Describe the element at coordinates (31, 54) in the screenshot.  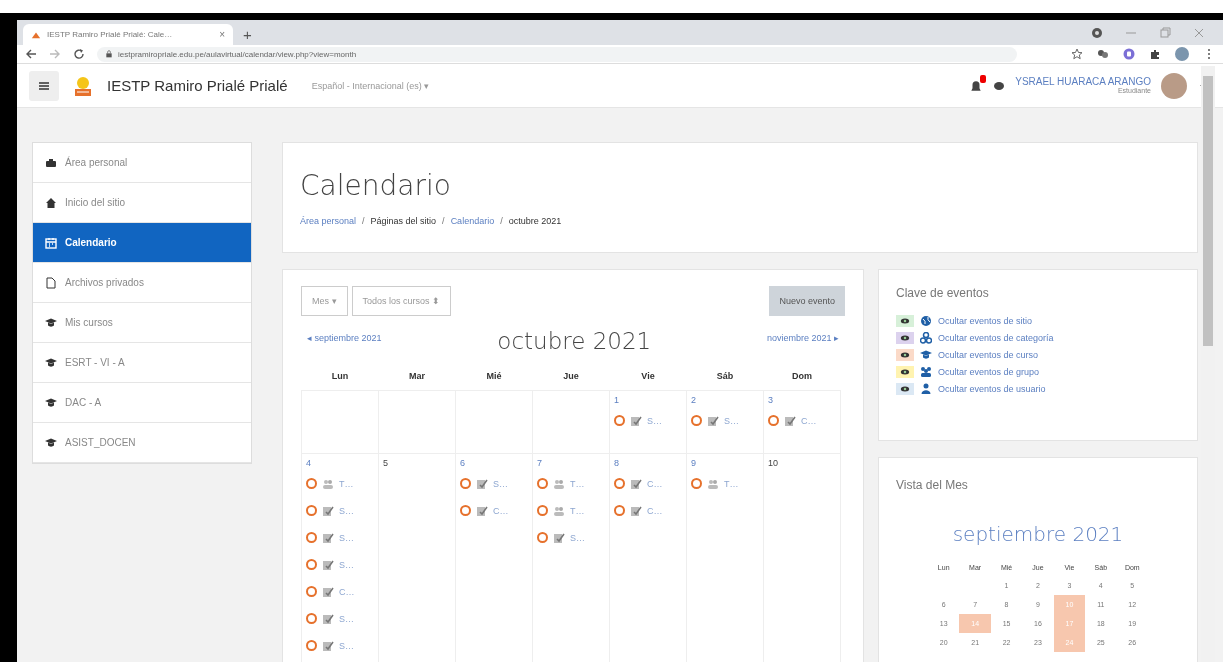
I see `back-arrow-icon` at that location.